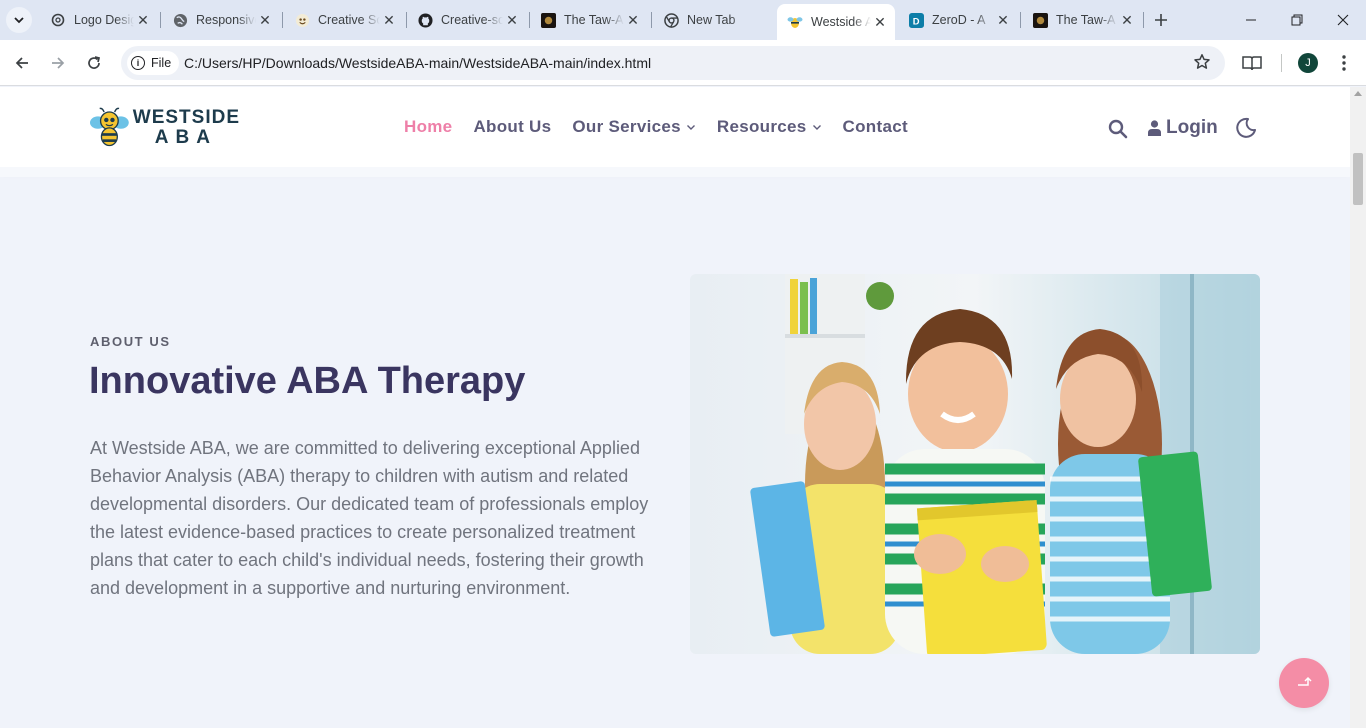 Image resolution: width=1366 pixels, height=728 pixels. I want to click on theme-toggle-button, so click(1246, 128).